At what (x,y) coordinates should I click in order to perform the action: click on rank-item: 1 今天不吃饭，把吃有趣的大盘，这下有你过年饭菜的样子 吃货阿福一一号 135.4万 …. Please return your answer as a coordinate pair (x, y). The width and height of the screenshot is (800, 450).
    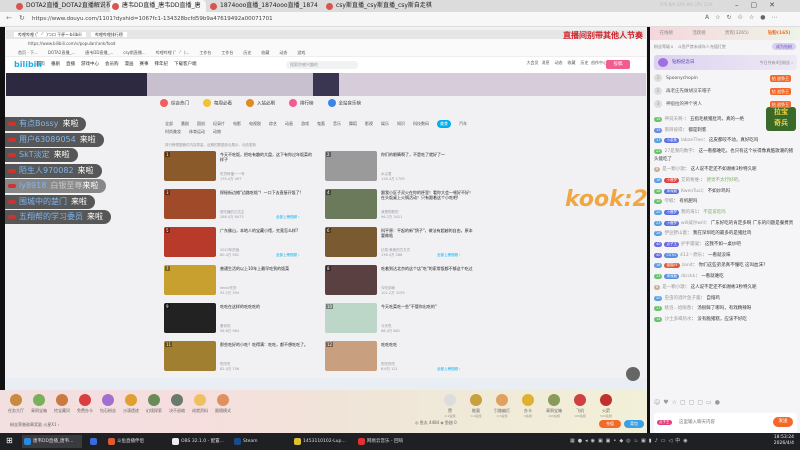
    Looking at the image, I should click on (239, 168).